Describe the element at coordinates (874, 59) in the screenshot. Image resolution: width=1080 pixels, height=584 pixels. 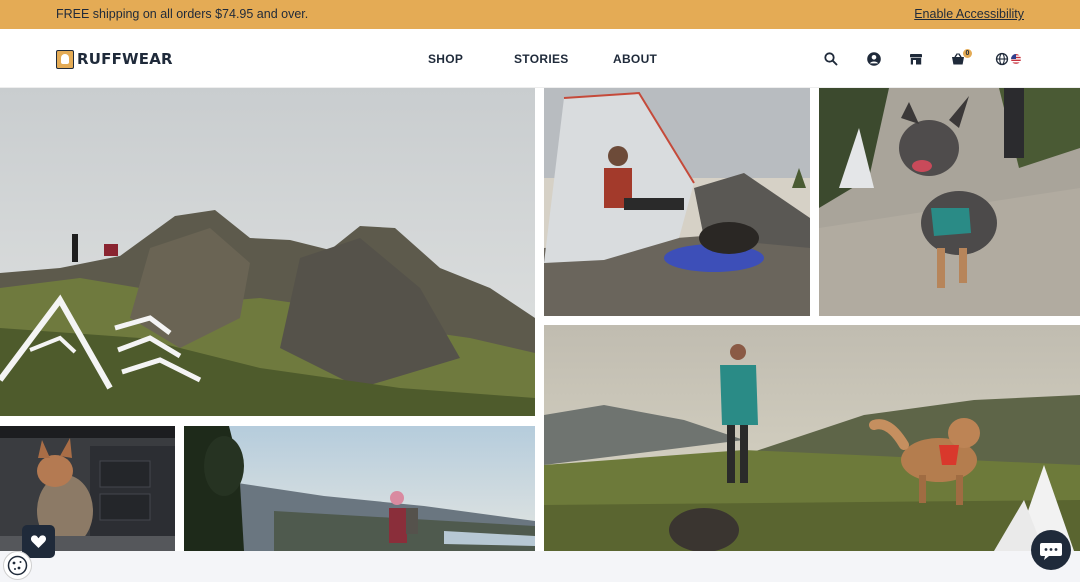
I see `account-icon` at that location.